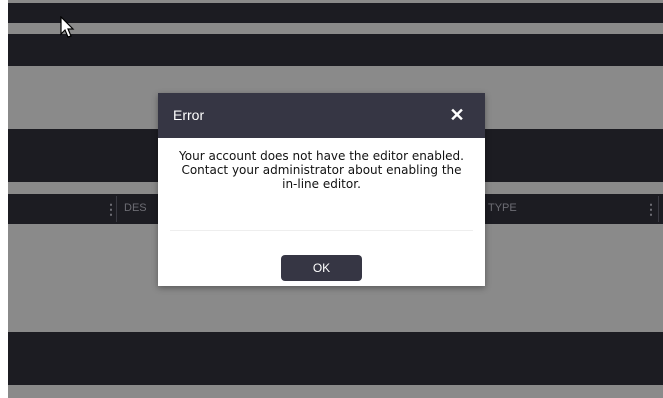 This screenshot has width=663, height=398. Describe the element at coordinates (321, 115) in the screenshot. I see `dialog-header: Error ✕` at that location.